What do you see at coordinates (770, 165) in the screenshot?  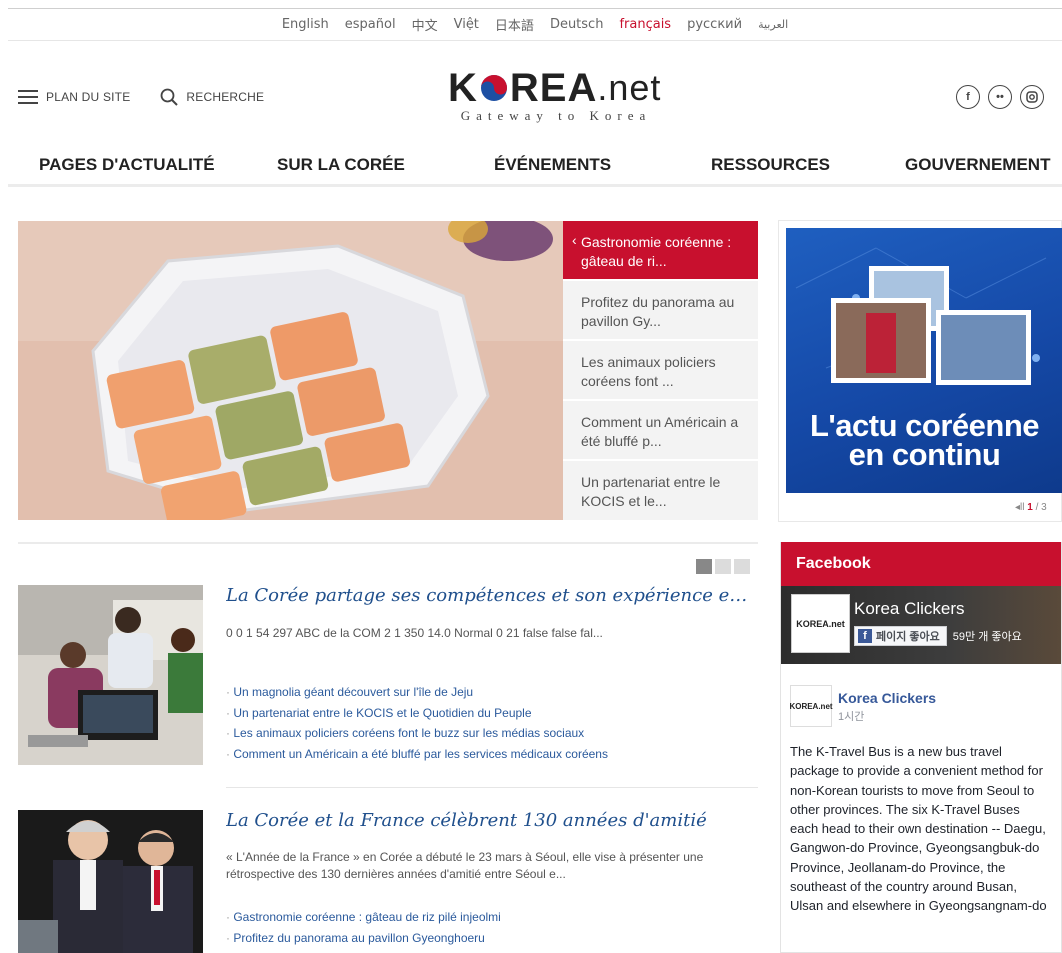 I see `nav-ressources: RESSOURCES` at bounding box center [770, 165].